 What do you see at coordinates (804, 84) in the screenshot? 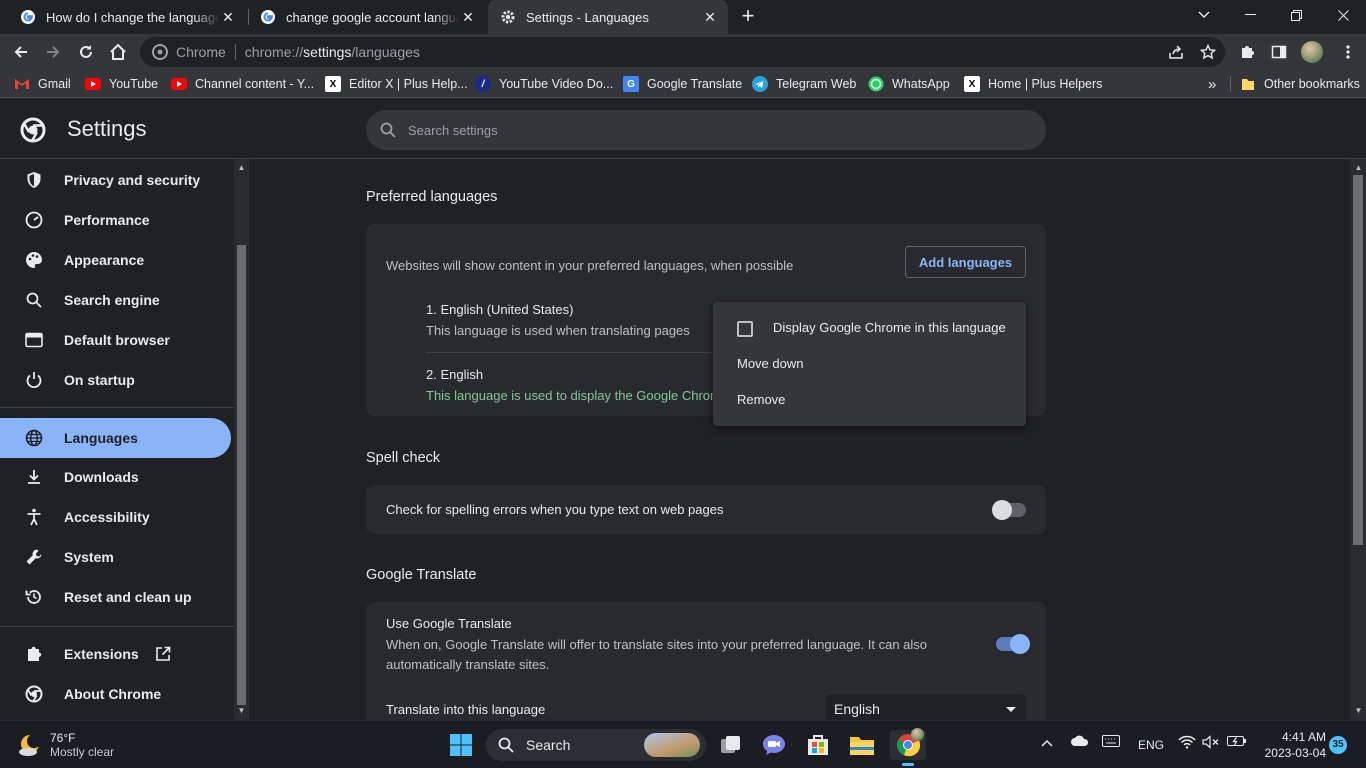
I see `bookmark-telegram: Telegram Web` at bounding box center [804, 84].